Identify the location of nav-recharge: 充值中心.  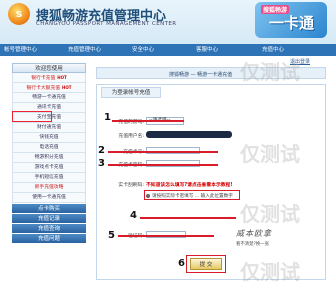
(273, 50).